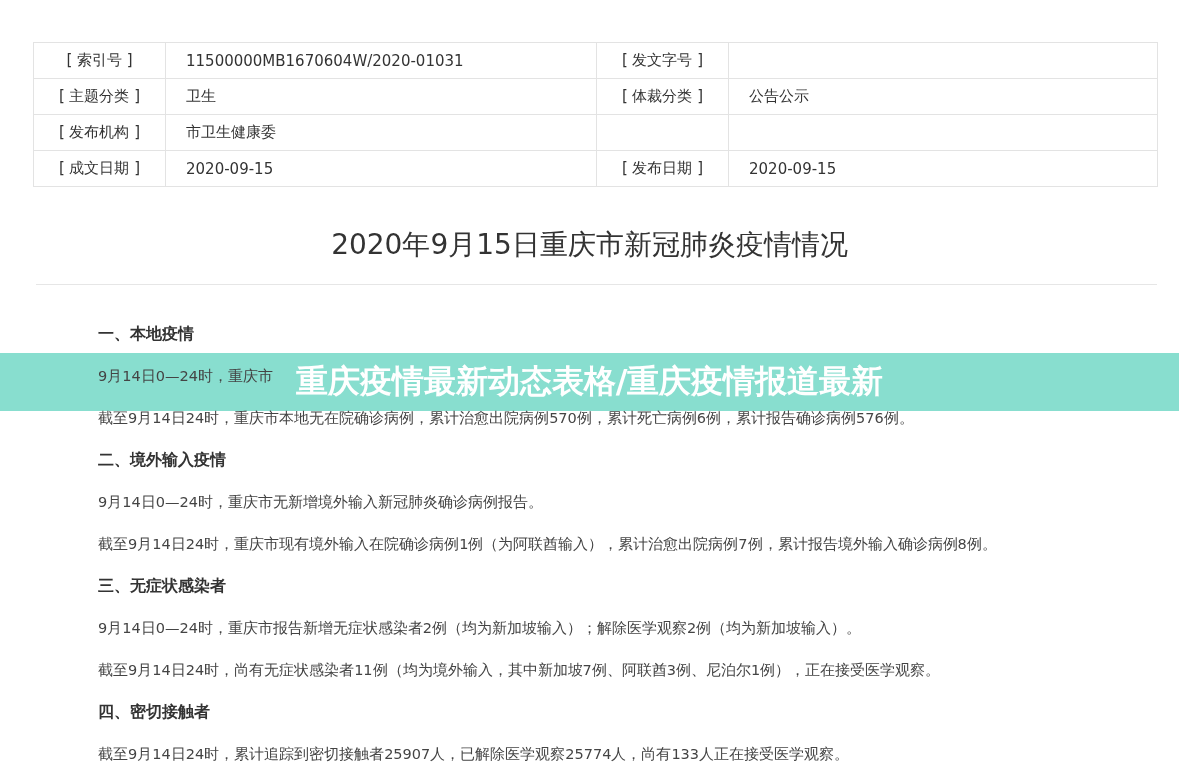  Describe the element at coordinates (589, 381) in the screenshot. I see `banner-title: 重庆疫情最新动态表格/重庆疫情报道最新` at that location.